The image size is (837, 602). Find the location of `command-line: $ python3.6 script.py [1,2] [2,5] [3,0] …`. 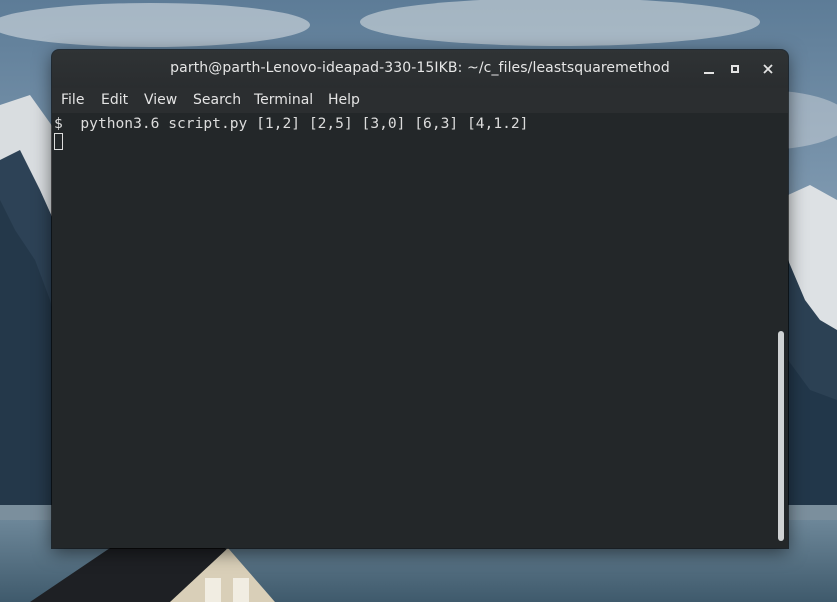

command-line: $ python3.6 script.py [1,2] [2,5] [3,0] … is located at coordinates (291, 123).